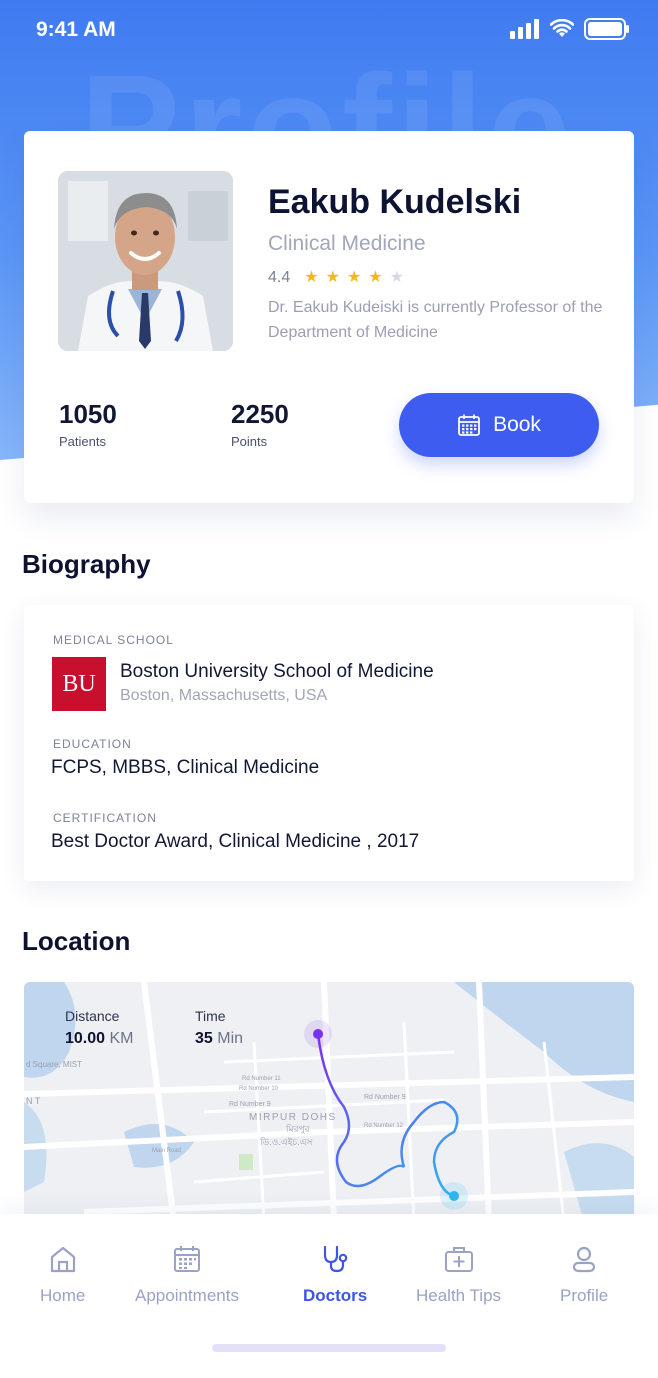 The image size is (658, 1378). What do you see at coordinates (113, 640) in the screenshot?
I see `medical-school-label: MEDICAL SCHOOL` at bounding box center [113, 640].